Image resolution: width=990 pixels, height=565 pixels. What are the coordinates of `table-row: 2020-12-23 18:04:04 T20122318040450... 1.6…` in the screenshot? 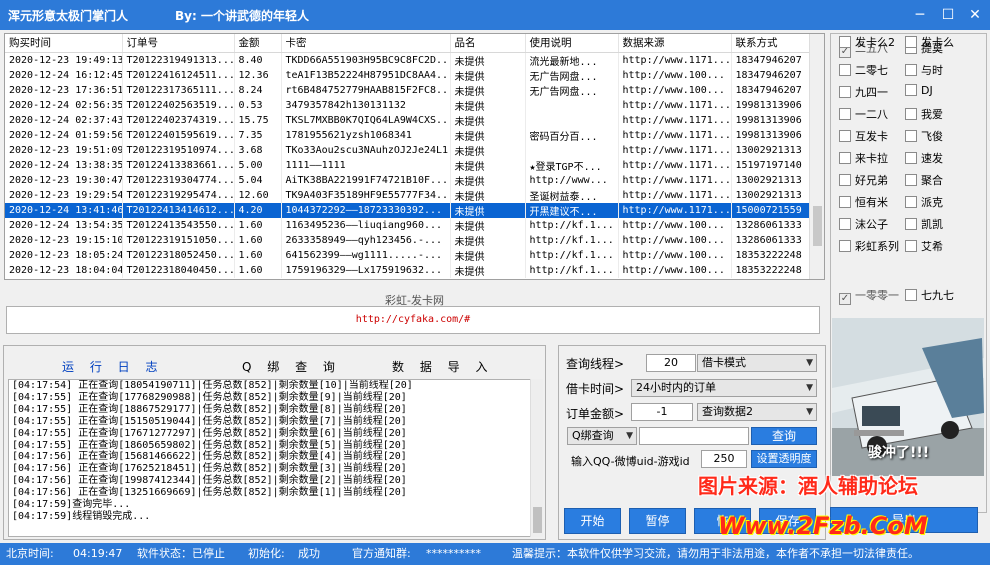 It's located at (408, 270).